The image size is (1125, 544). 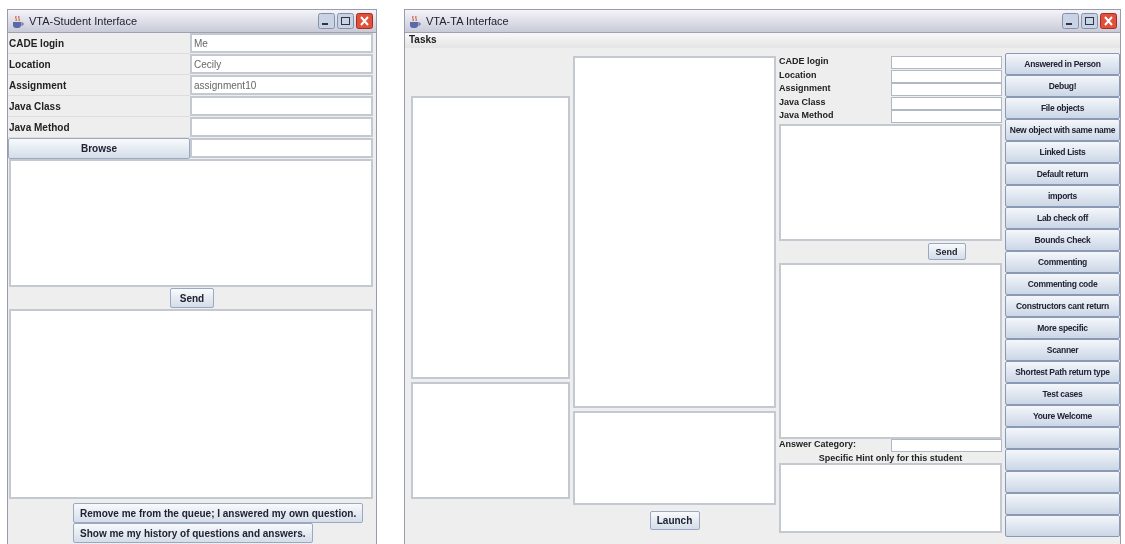 I want to click on browse-button: Browse, so click(x=99, y=148).